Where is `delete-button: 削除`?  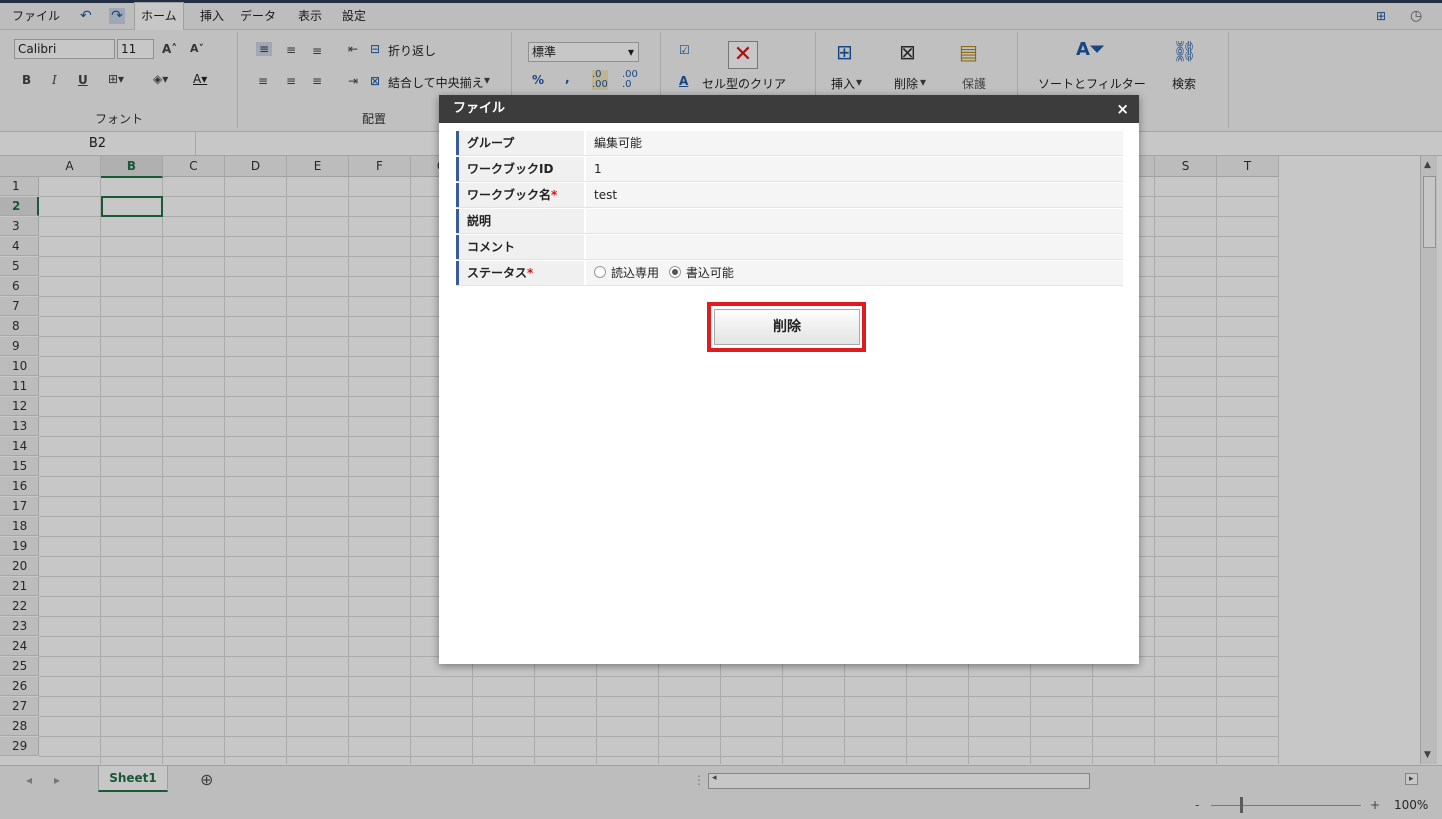
delete-button: 削除 is located at coordinates (787, 327).